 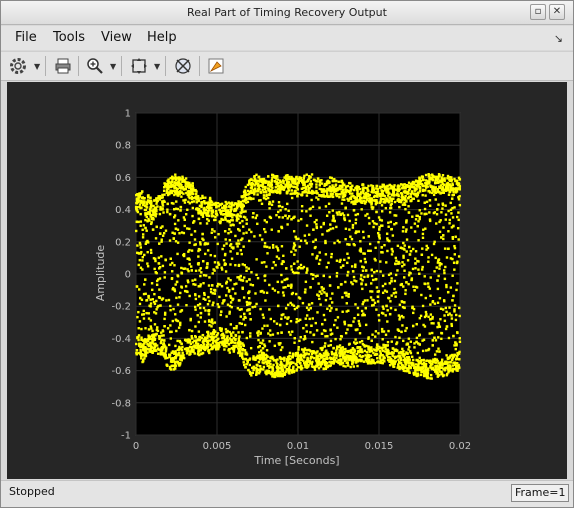 I want to click on menu-tools: Tools, so click(x=69, y=37).